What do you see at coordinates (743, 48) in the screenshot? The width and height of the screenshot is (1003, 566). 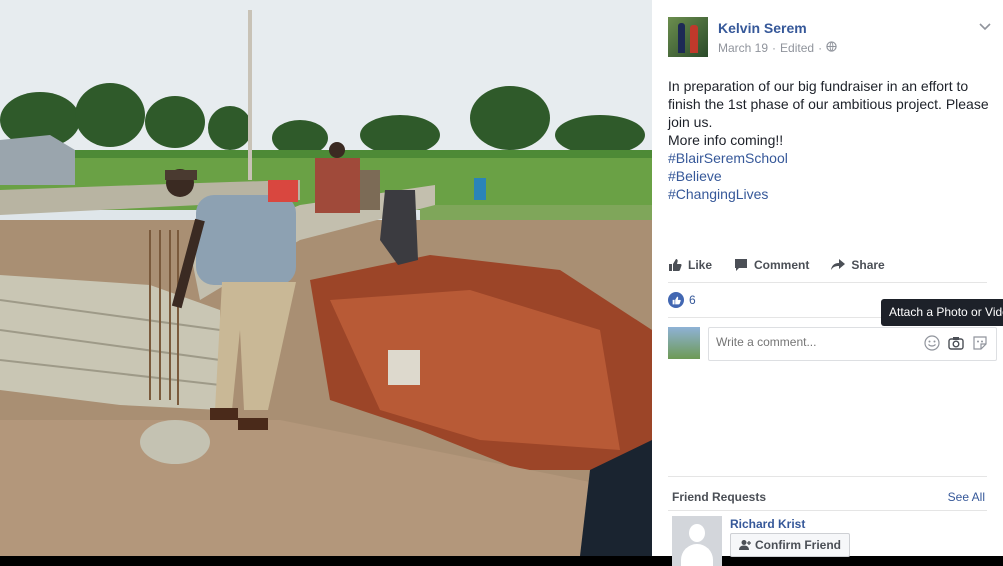 I see `post-date: March 19` at bounding box center [743, 48].